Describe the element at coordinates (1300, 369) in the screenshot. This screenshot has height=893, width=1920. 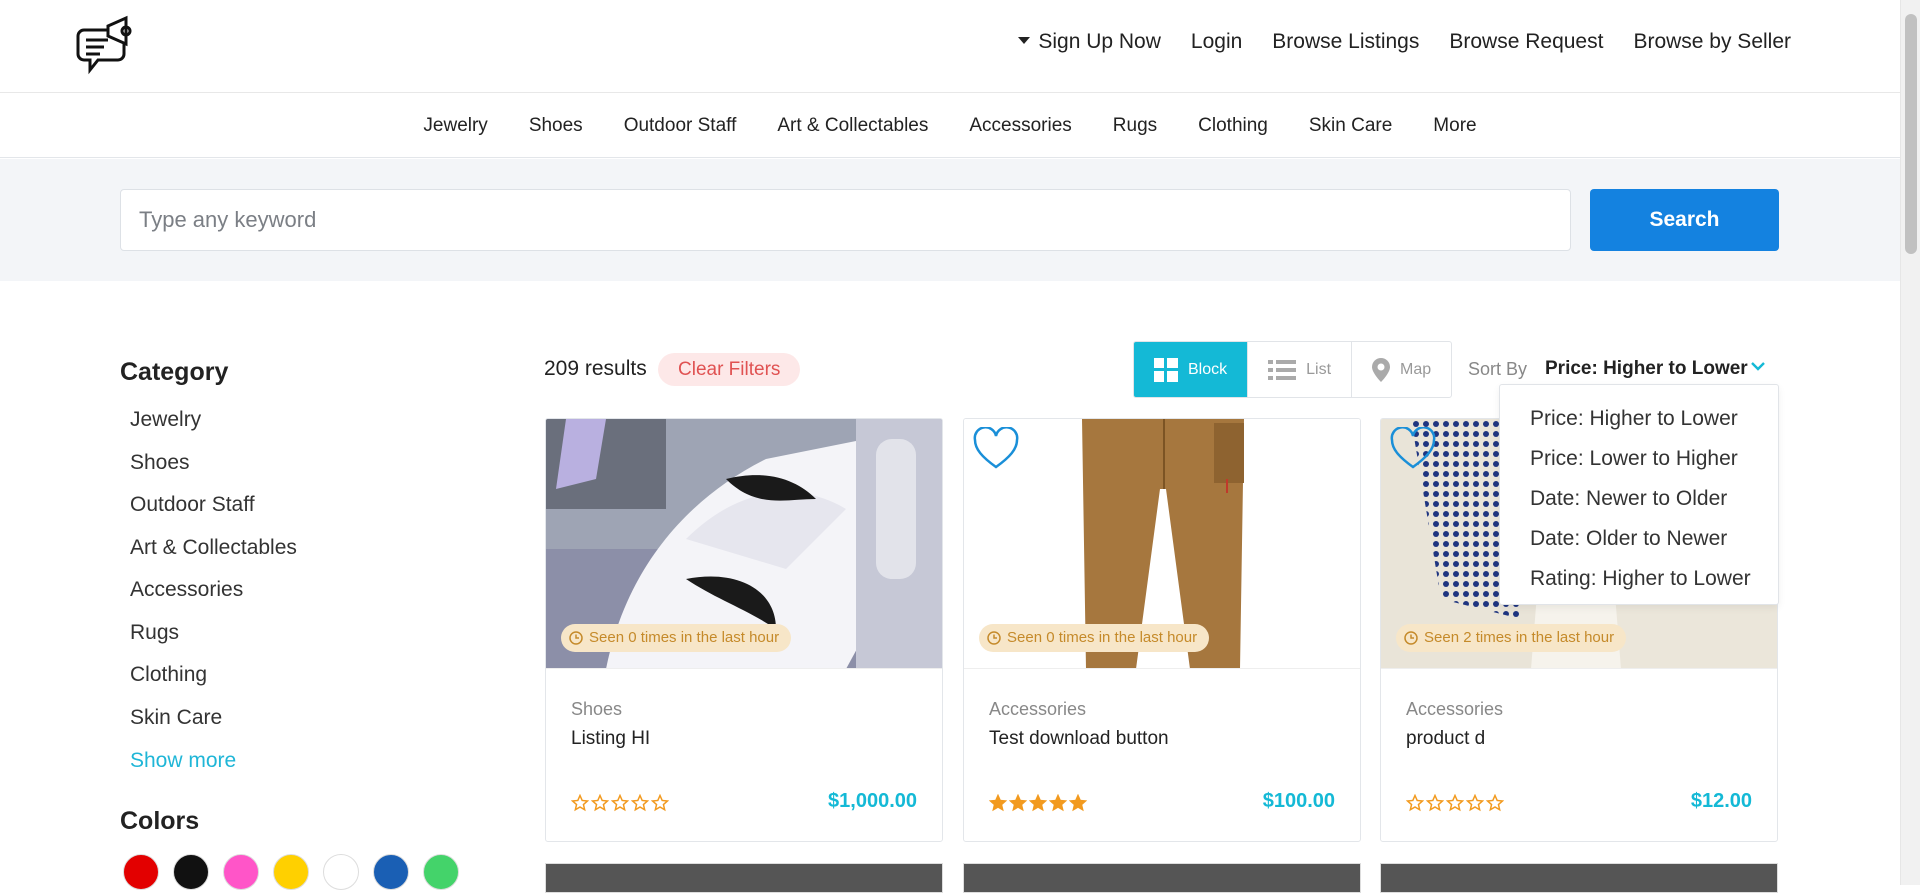
I see `view-list-button: List` at that location.